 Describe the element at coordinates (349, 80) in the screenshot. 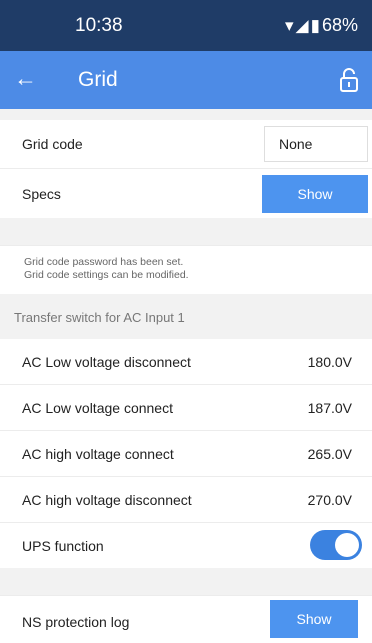

I see `lock-icon` at that location.